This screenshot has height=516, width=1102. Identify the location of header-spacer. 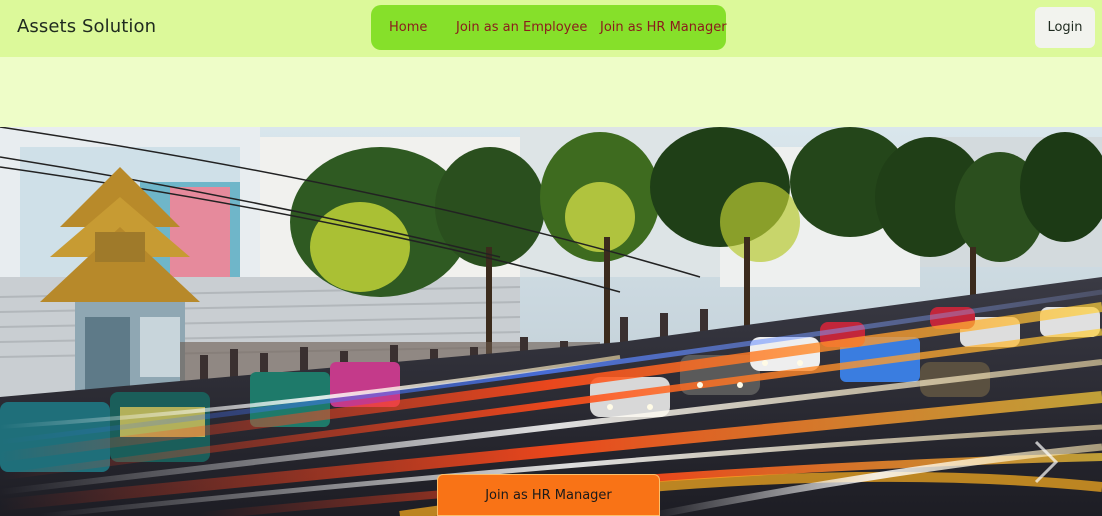
(551, 92).